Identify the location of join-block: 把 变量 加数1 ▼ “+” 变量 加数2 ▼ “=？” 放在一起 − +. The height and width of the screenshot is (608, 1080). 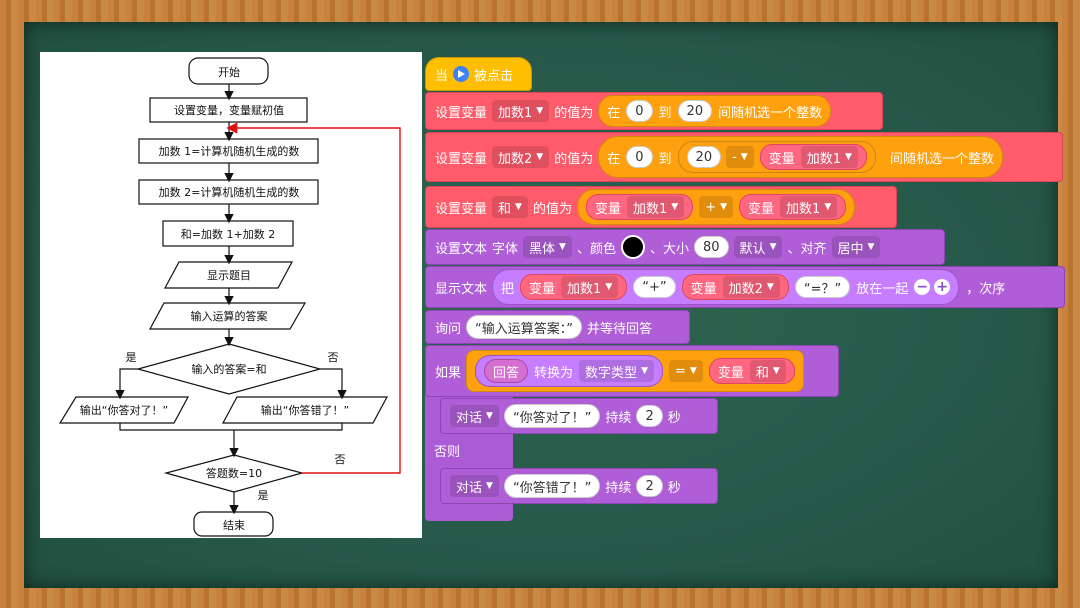
(726, 287).